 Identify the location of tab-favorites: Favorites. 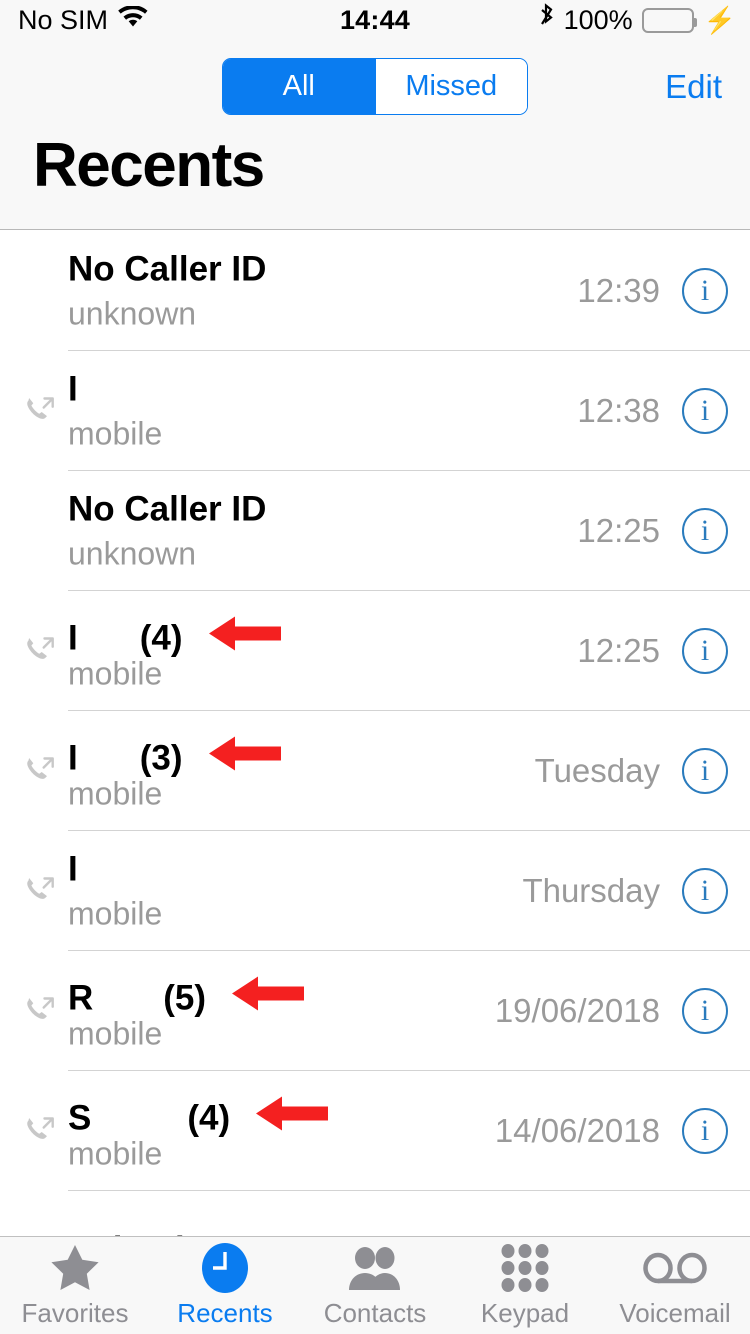
(75, 1285).